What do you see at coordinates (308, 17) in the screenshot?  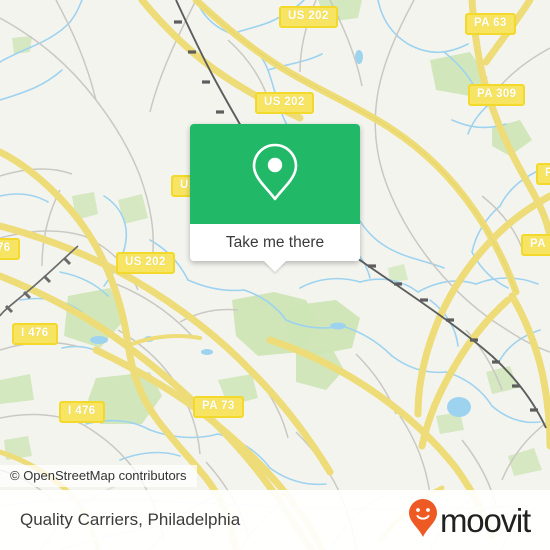 I see `road-shield-us-202-north: US 202` at bounding box center [308, 17].